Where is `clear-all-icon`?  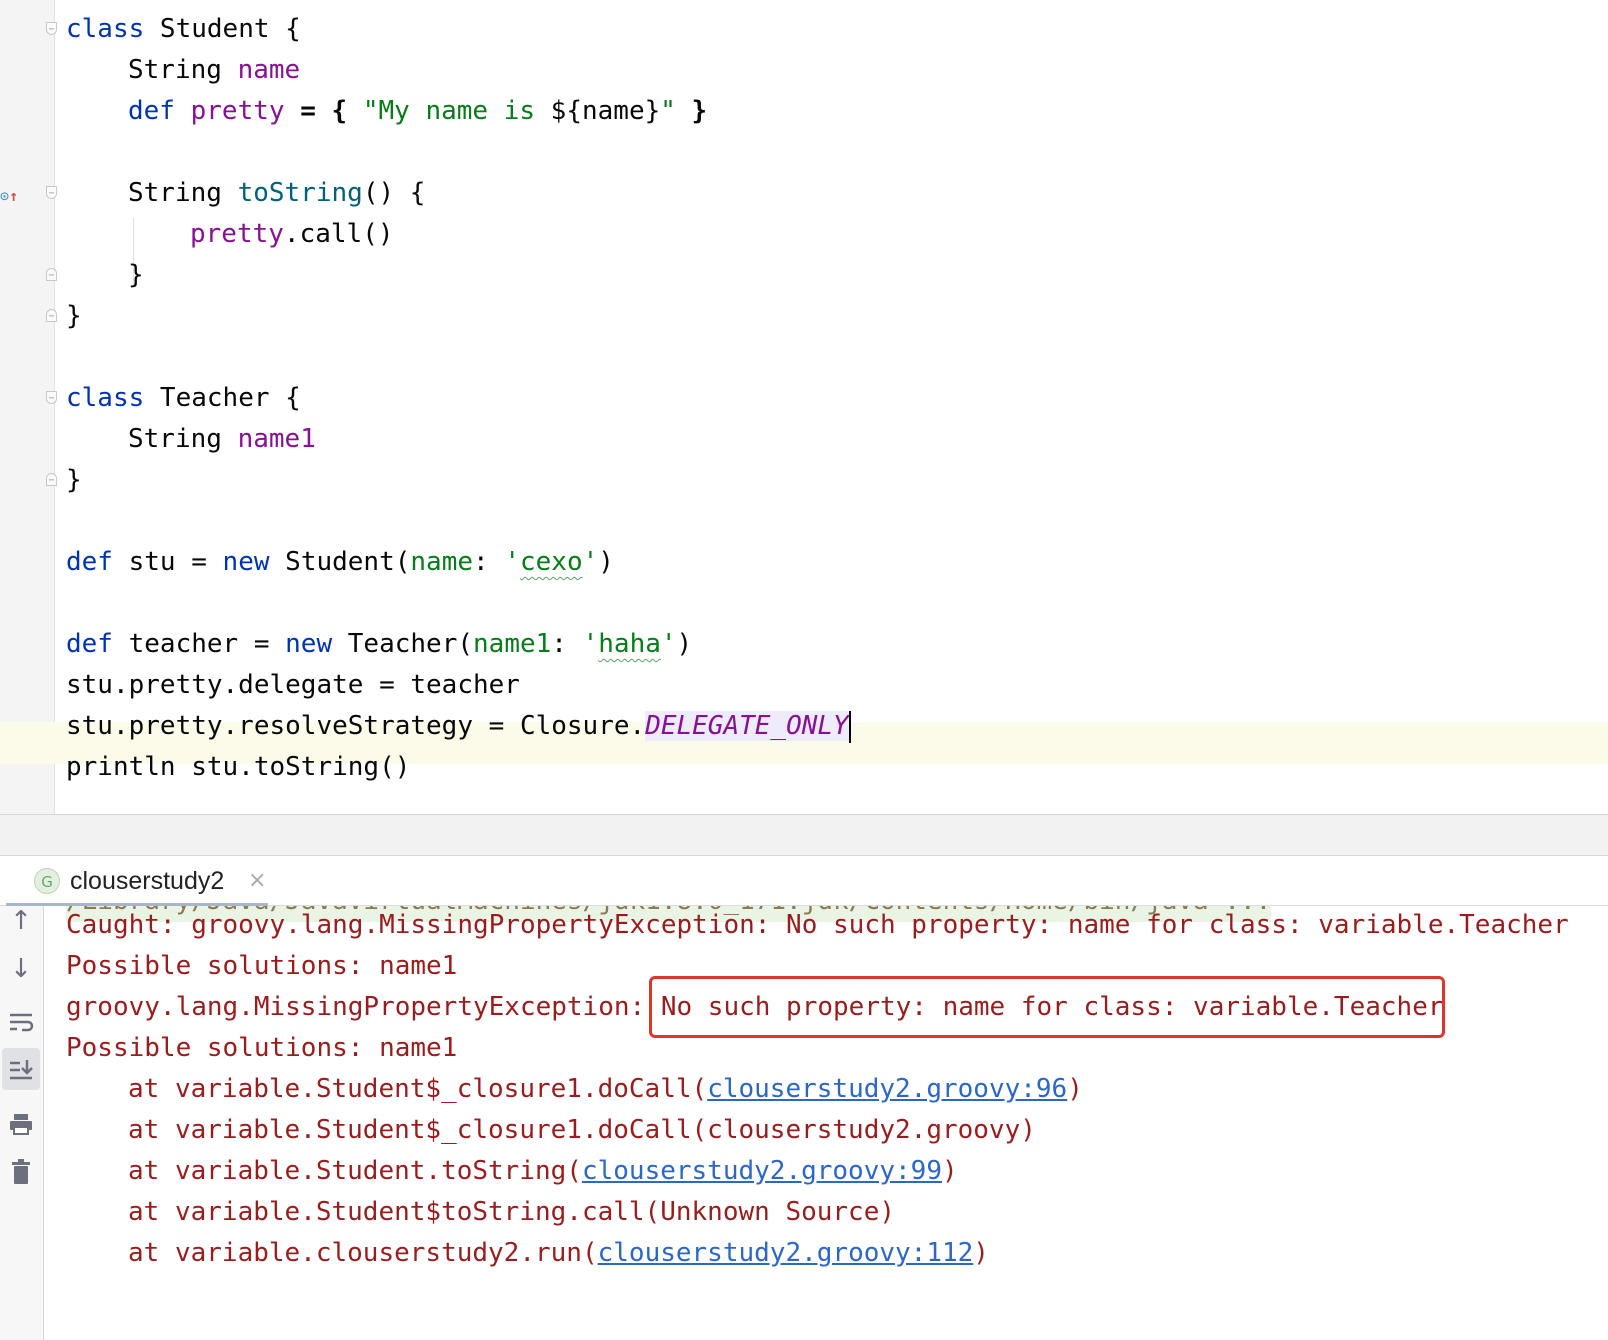
clear-all-icon is located at coordinates (21, 1171).